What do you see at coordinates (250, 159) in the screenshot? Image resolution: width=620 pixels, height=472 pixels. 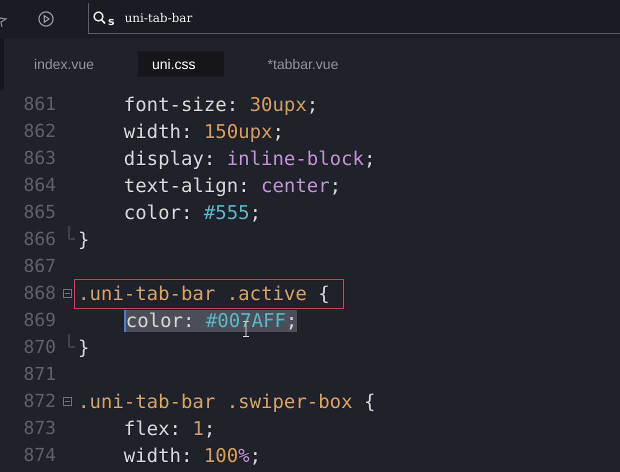 I see `code-text: display: inline-block;` at bounding box center [250, 159].